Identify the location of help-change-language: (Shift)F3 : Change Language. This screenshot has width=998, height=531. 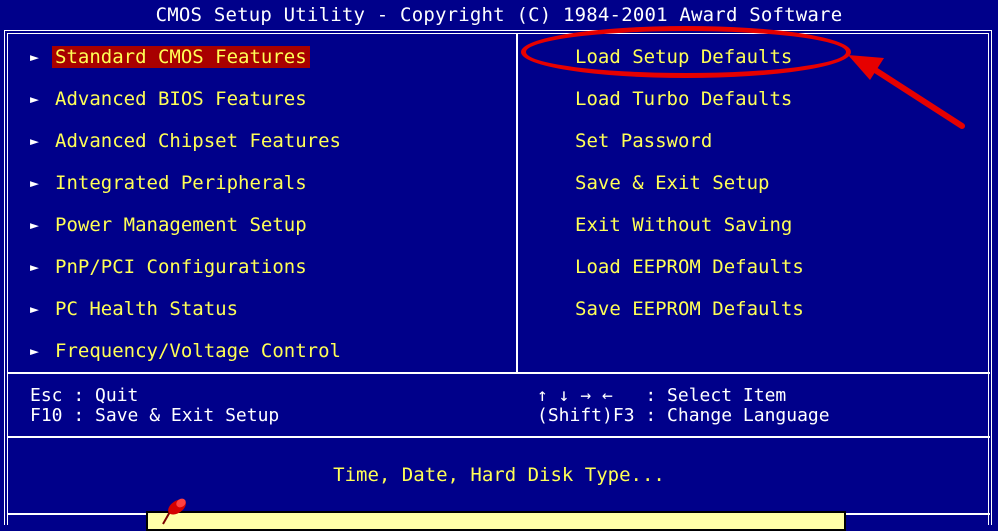
(683, 415).